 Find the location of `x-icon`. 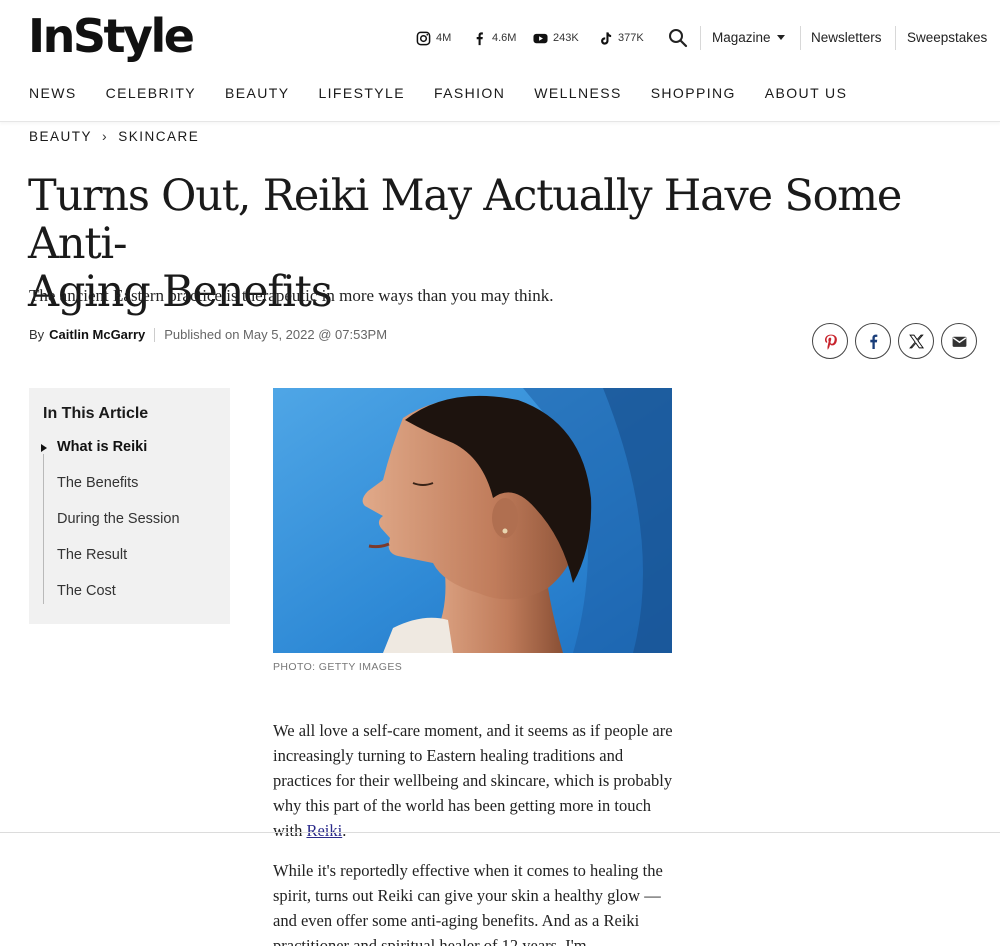

x-icon is located at coordinates (916, 341).